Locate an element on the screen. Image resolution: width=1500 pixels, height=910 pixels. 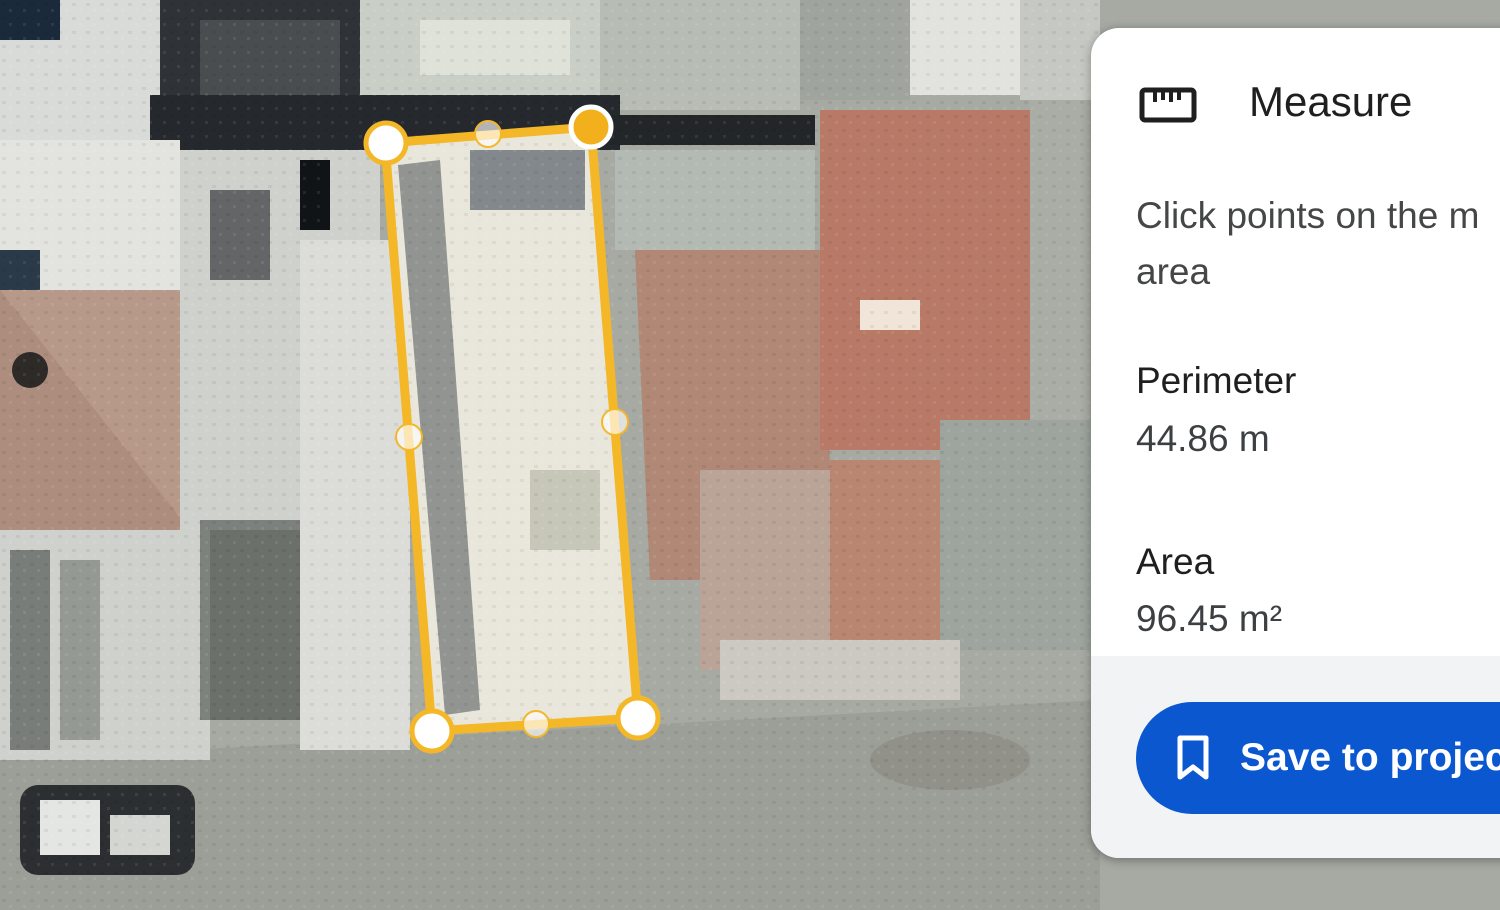
measure-instructions: Click points on the m area is located at coordinates (1308, 243).